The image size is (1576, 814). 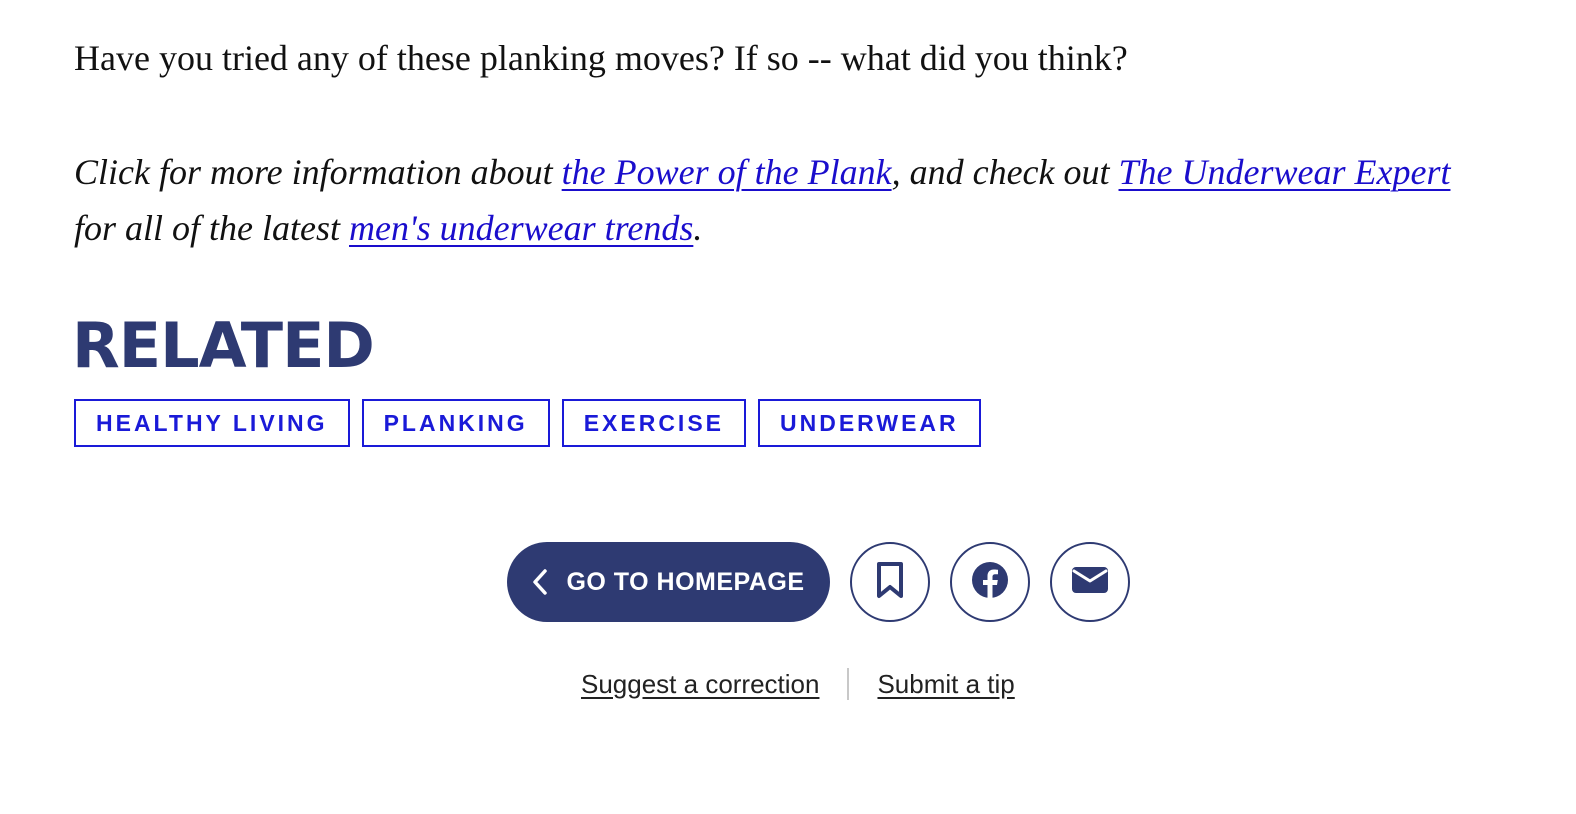 I want to click on tag-healthy-living: HEALTHY LIVING, so click(x=212, y=423).